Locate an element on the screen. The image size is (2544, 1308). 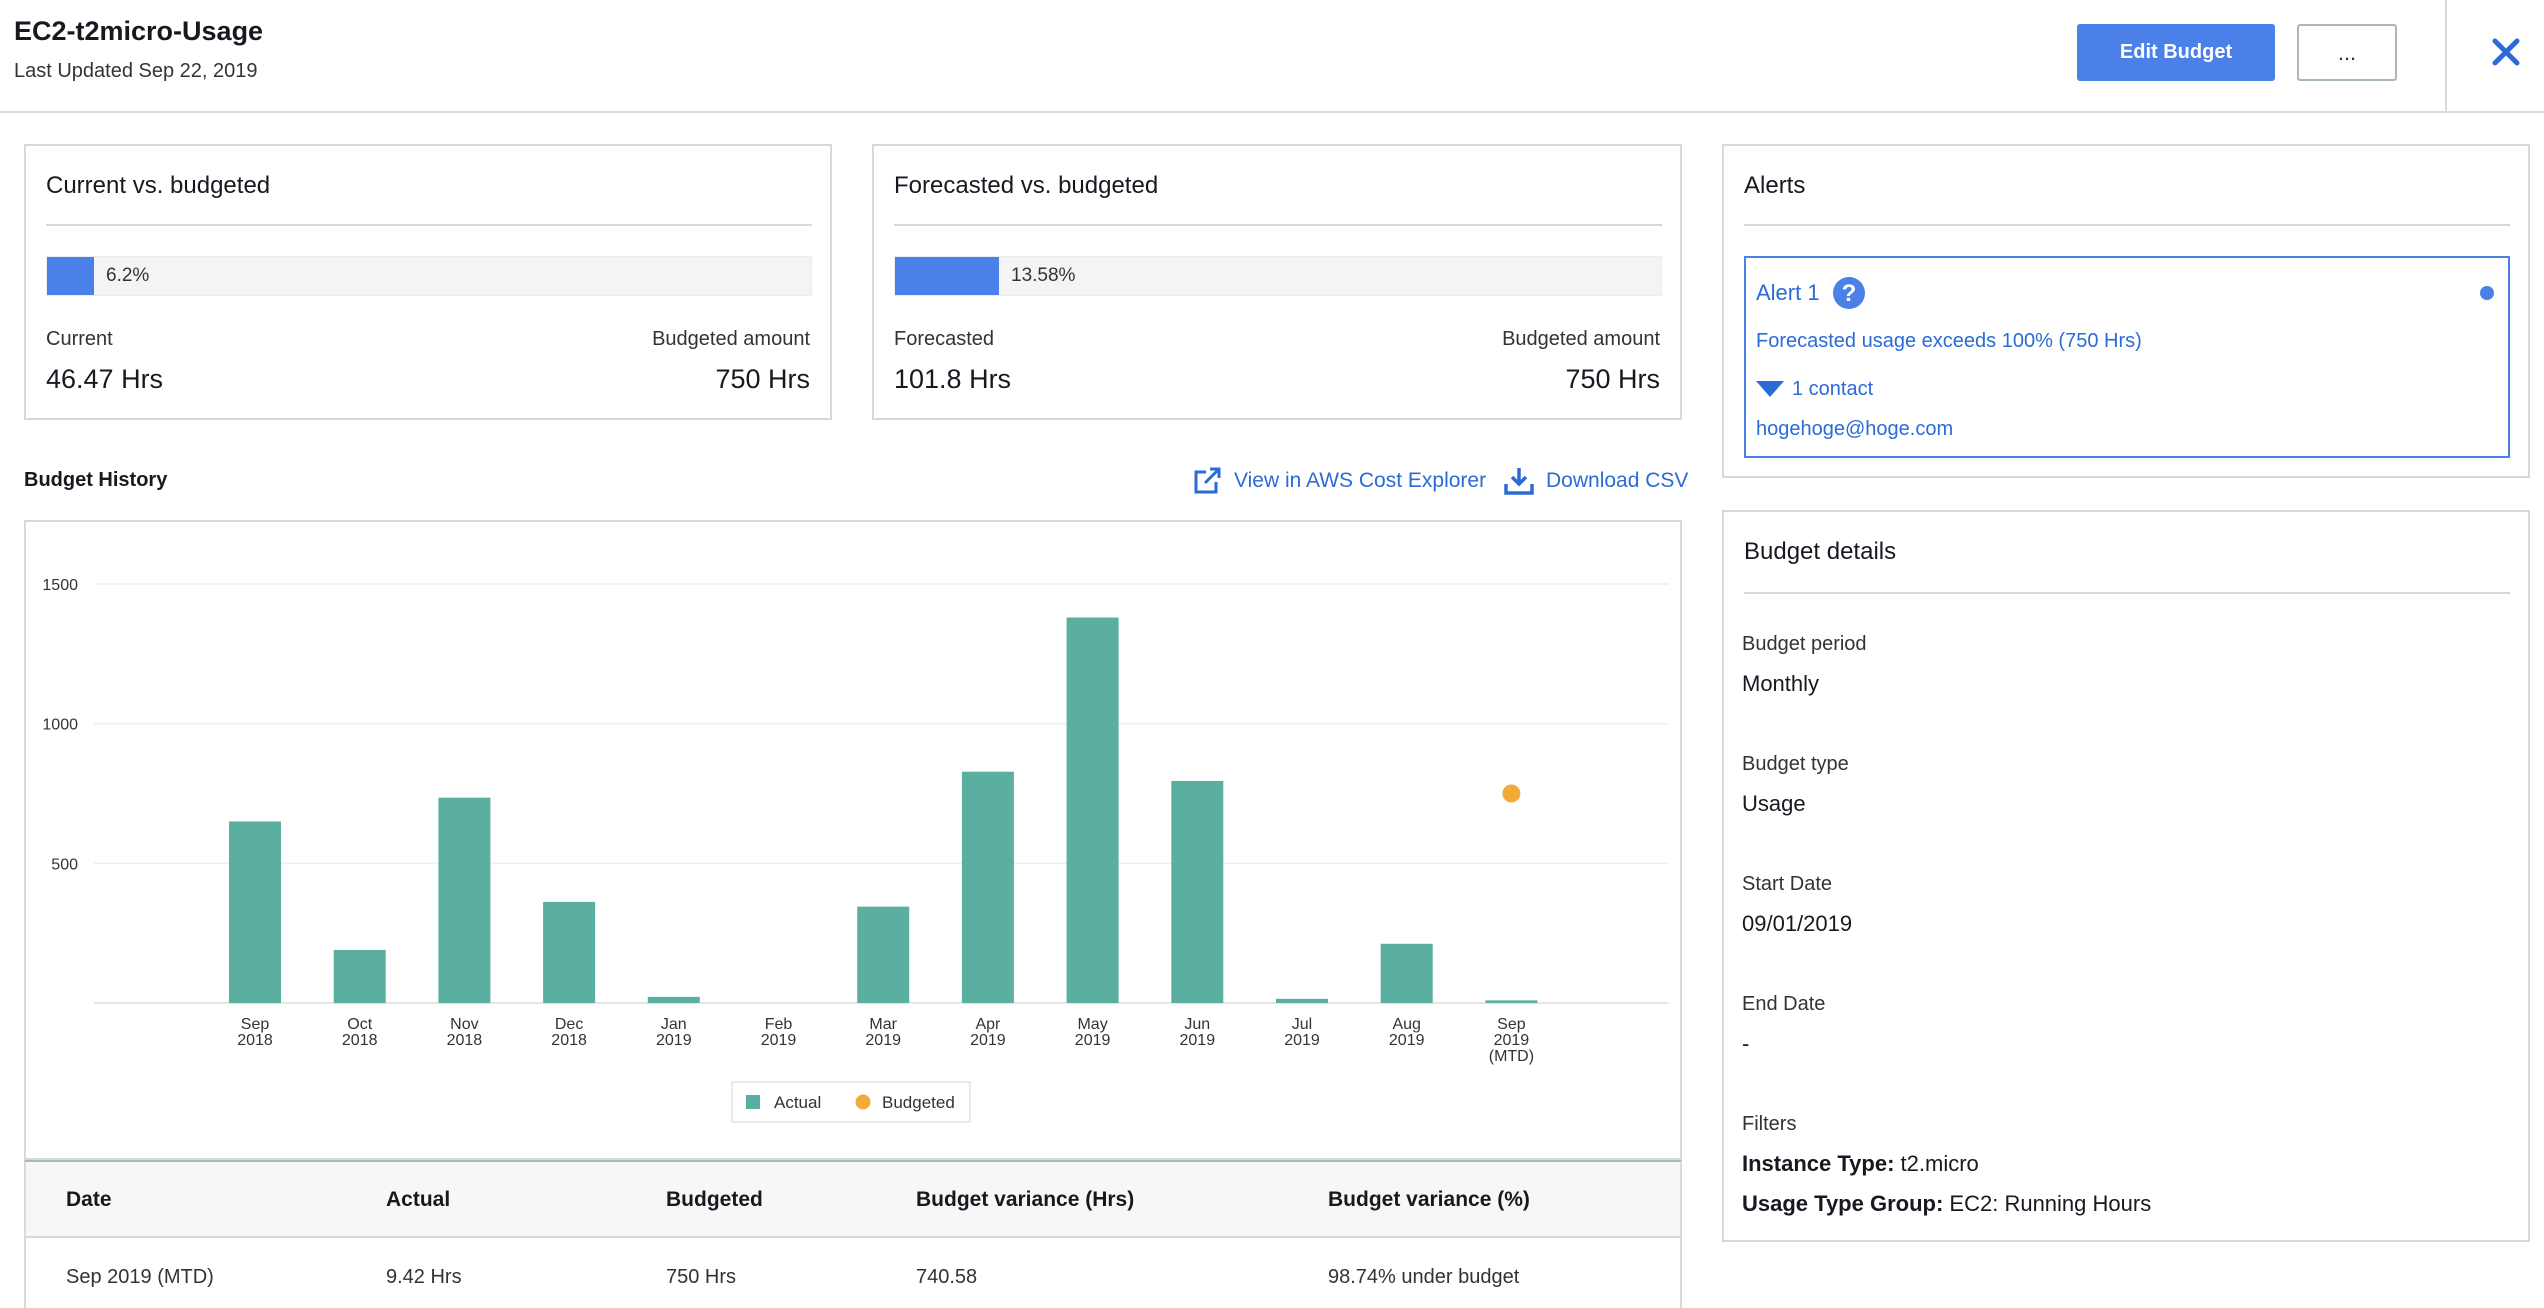
legend-label-actual: Actual is located at coordinates (797, 1102).